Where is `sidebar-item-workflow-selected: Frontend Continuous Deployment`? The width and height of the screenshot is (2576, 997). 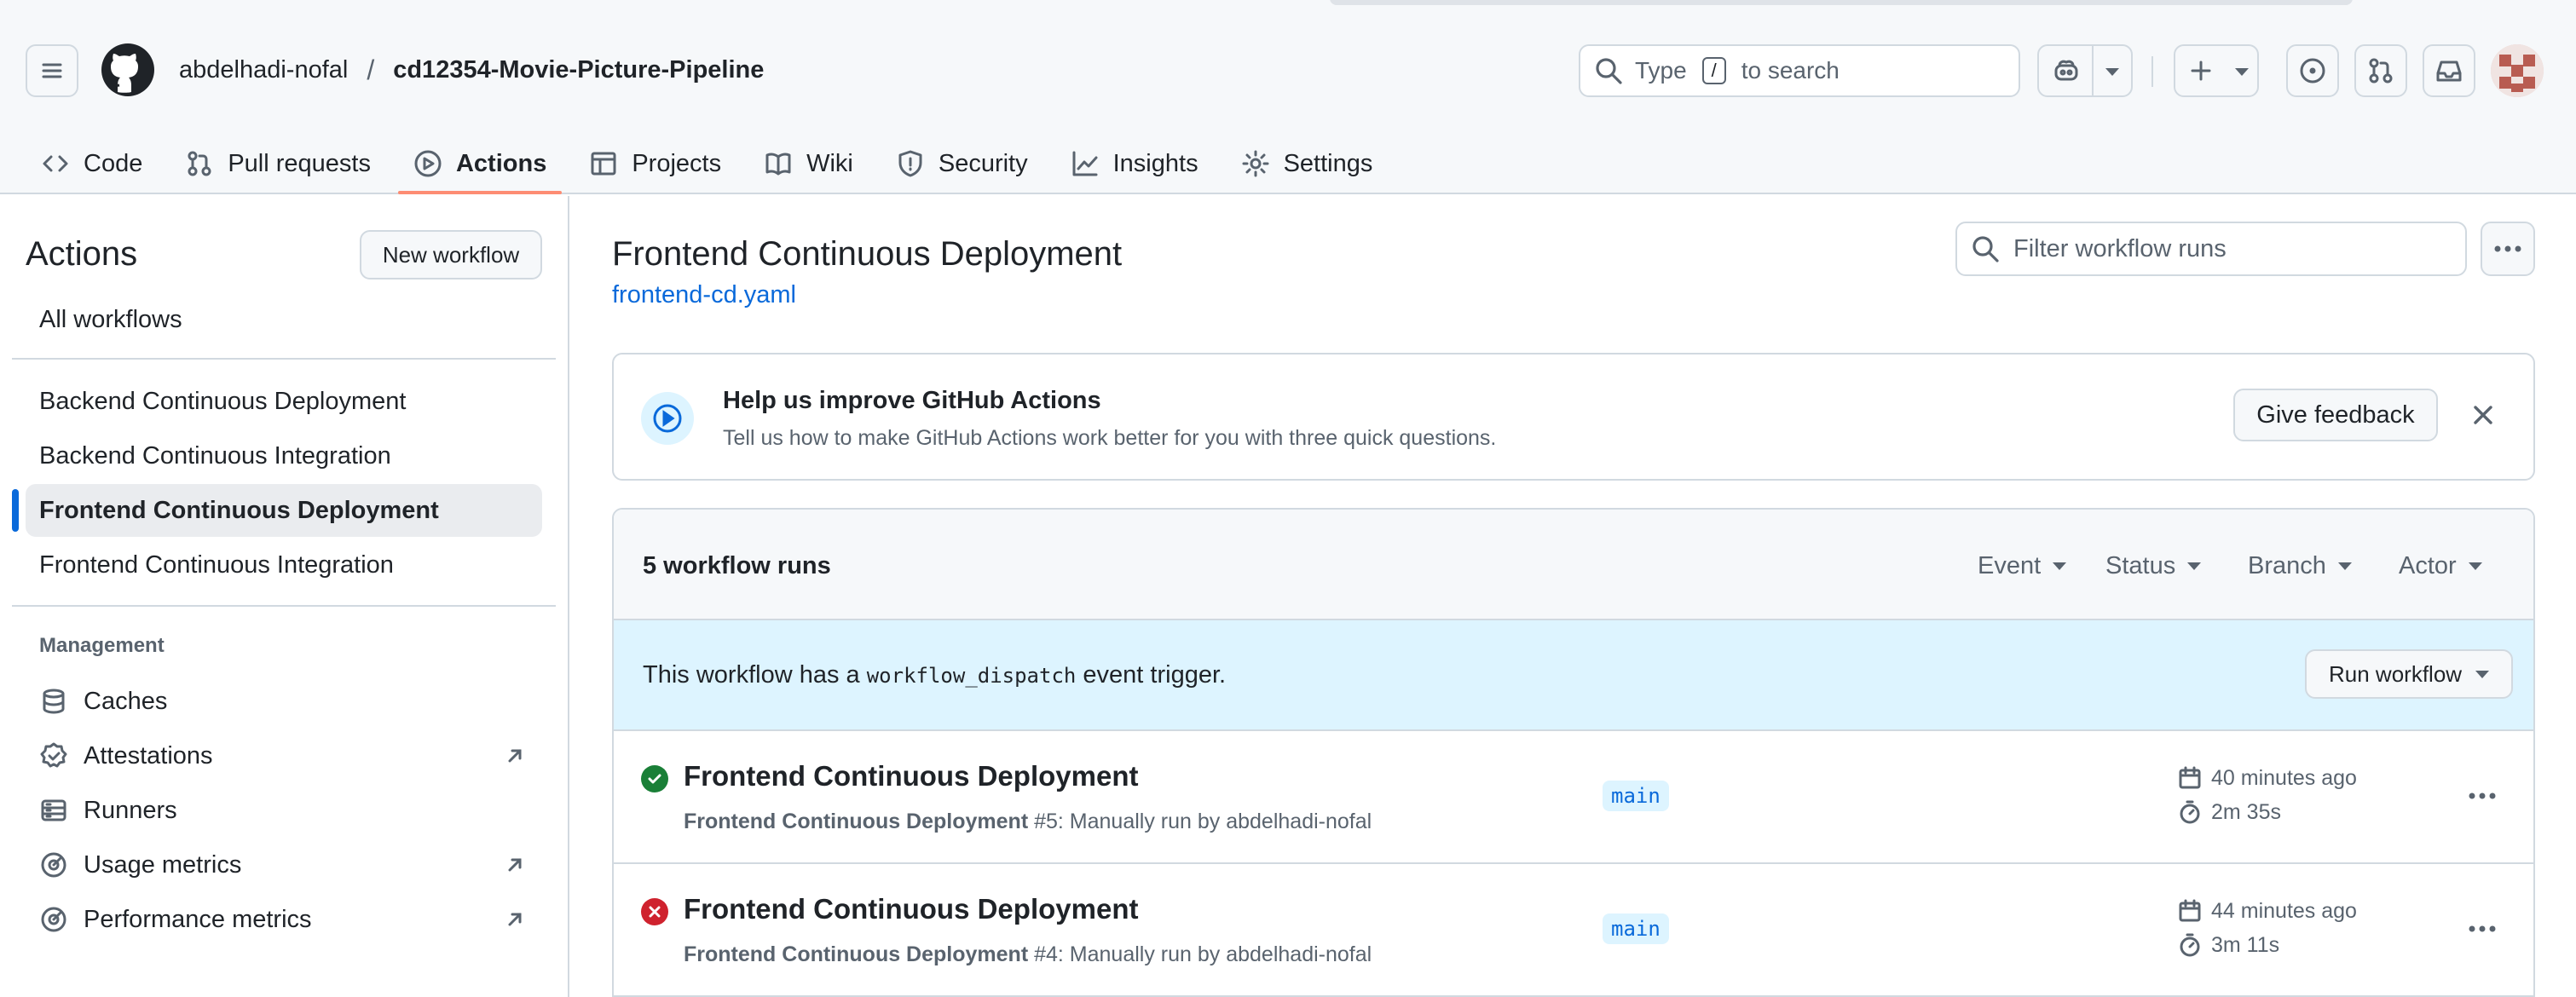 sidebar-item-workflow-selected: Frontend Continuous Deployment is located at coordinates (284, 511).